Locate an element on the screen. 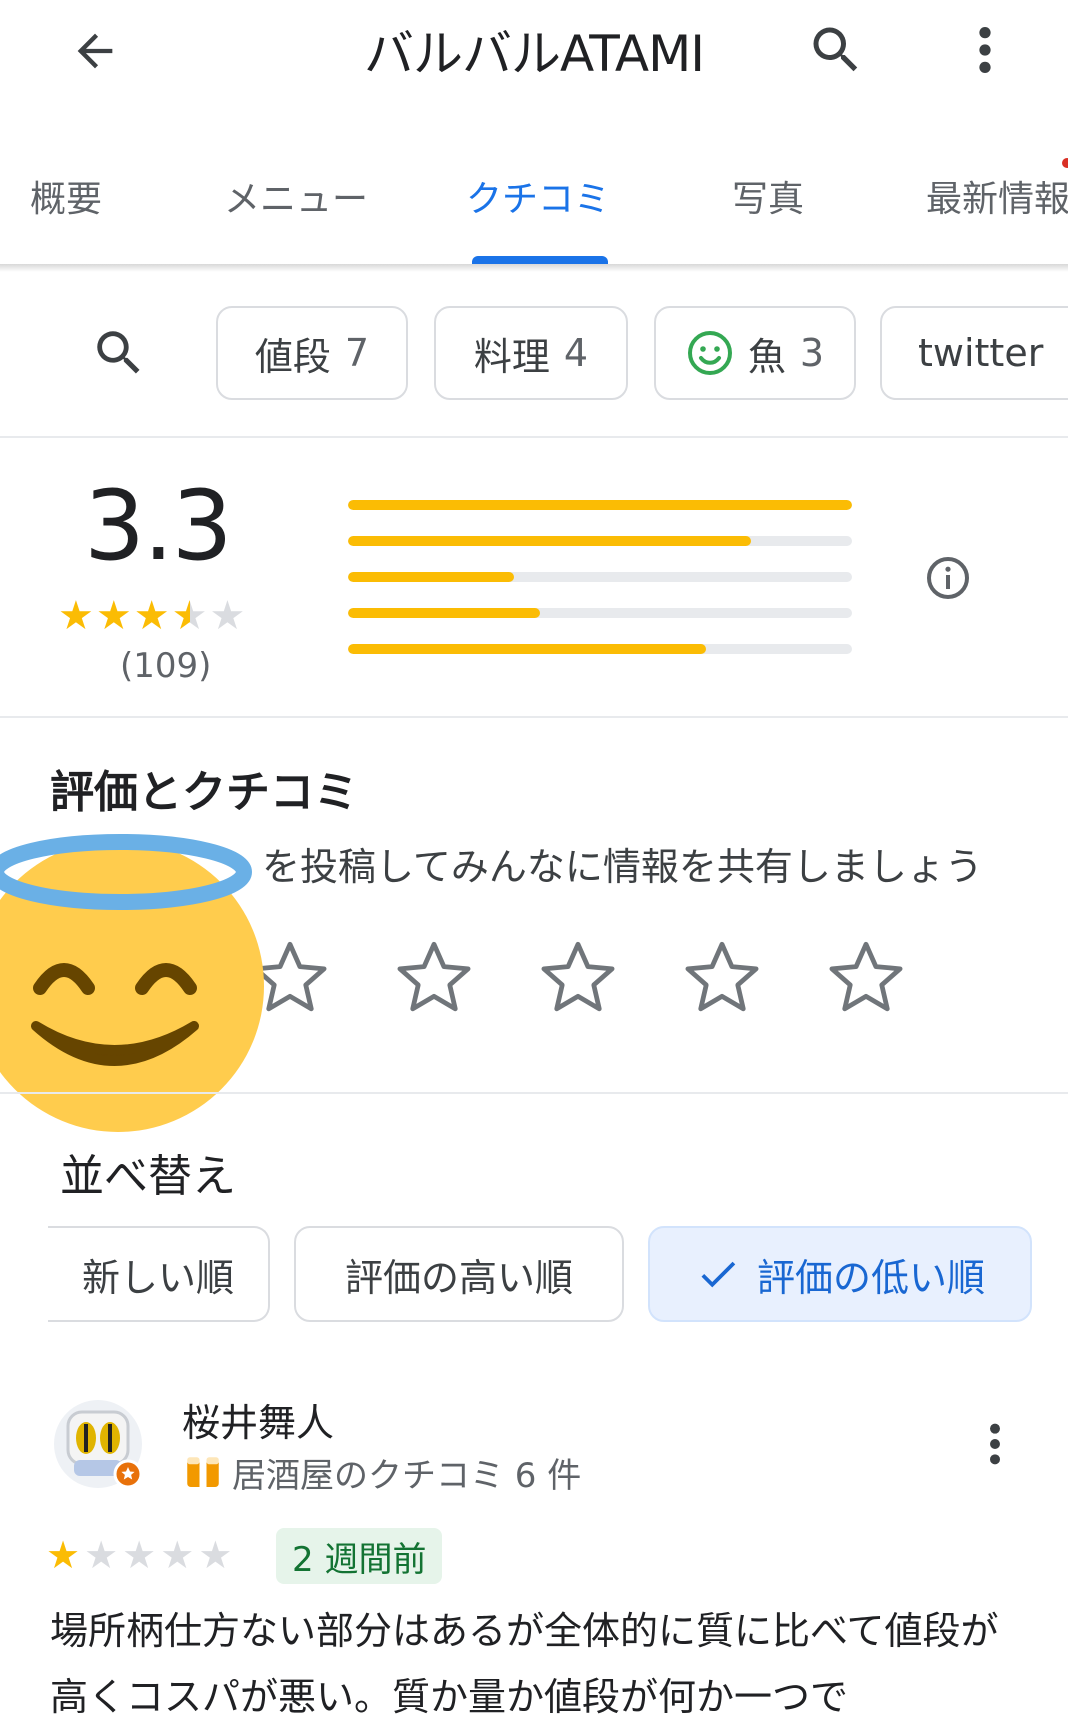 Image resolution: width=1068 pixels, height=1722 pixels. tab-updates: 最新情報 is located at coordinates (997, 196).